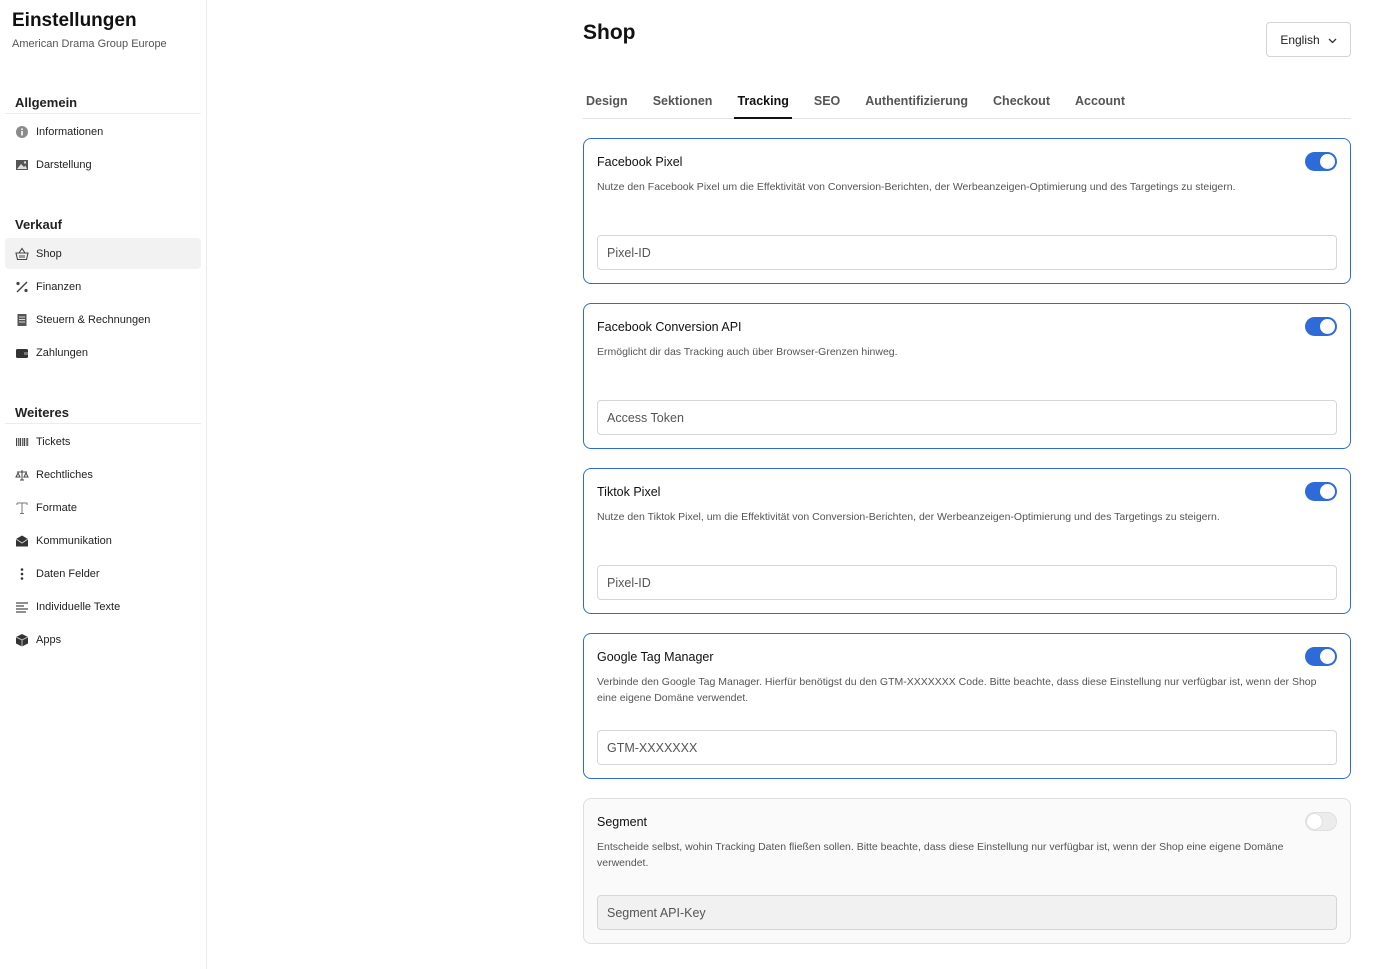 Image resolution: width=1374 pixels, height=969 pixels. What do you see at coordinates (22, 574) in the screenshot?
I see `dots-vertical-icon` at bounding box center [22, 574].